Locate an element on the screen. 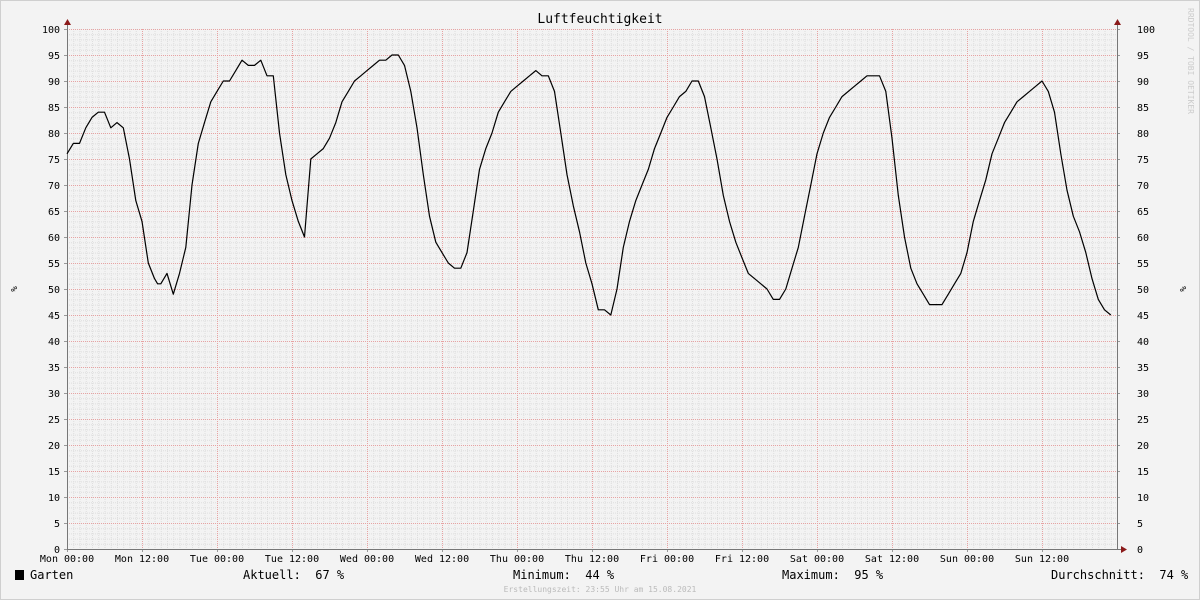 This screenshot has height=600, width=1200. y-tick-label-left: 95 is located at coordinates (54, 56).